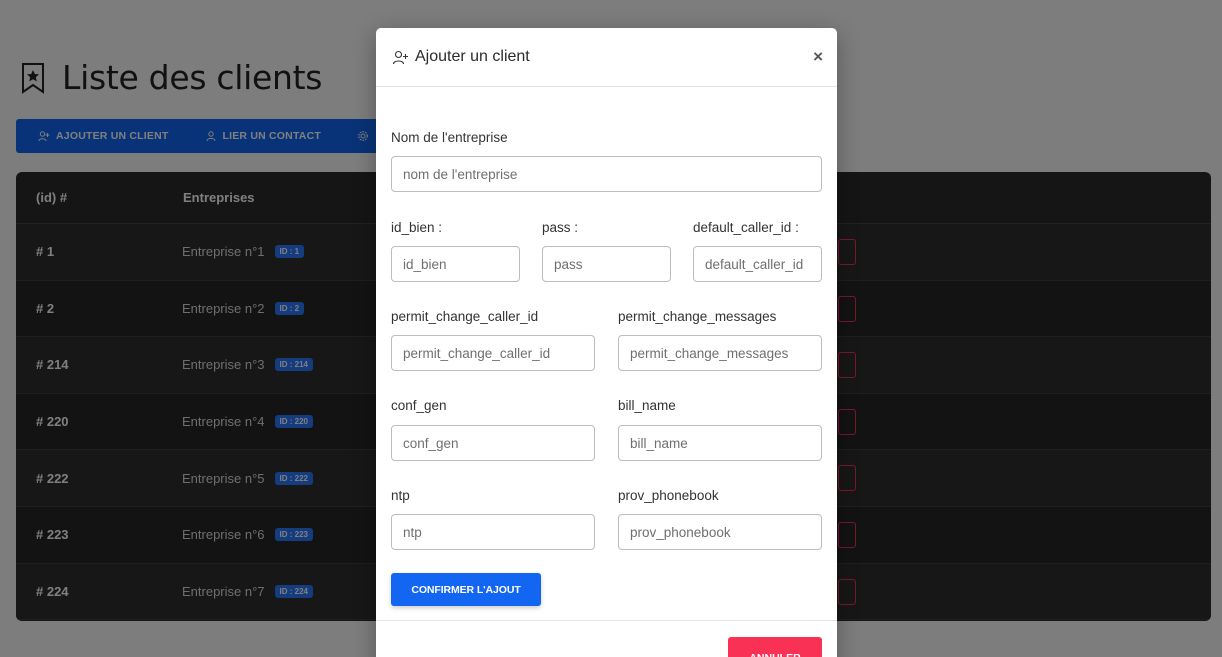  What do you see at coordinates (449, 137) in the screenshot?
I see `company-name-label: Nom de l'entreprise` at bounding box center [449, 137].